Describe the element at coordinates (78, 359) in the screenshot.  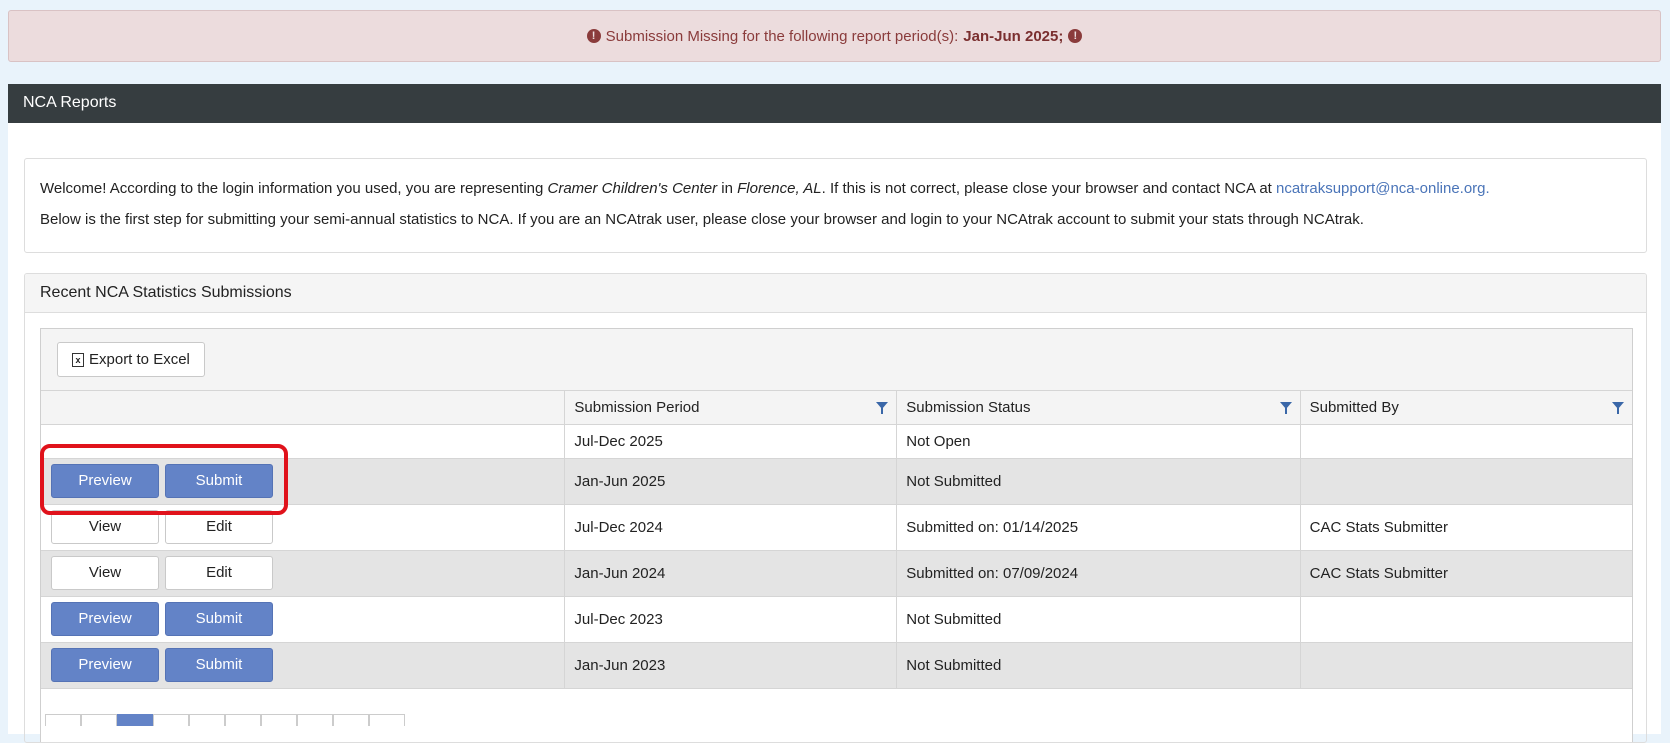
I see `excel-file-icon: x` at that location.